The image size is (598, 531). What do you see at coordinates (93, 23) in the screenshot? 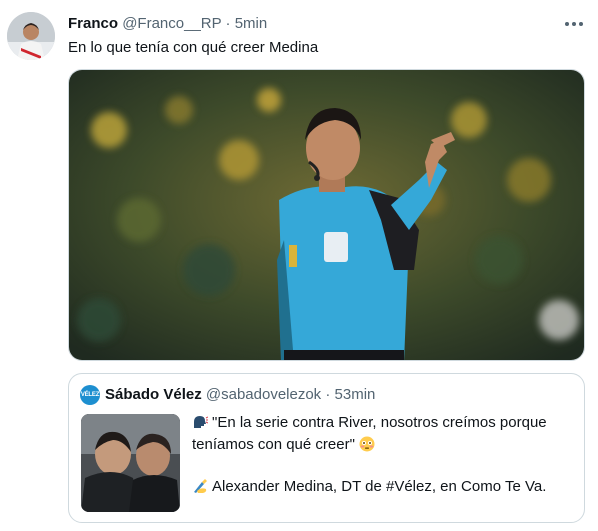
I see `author-name: Franco` at bounding box center [93, 23].